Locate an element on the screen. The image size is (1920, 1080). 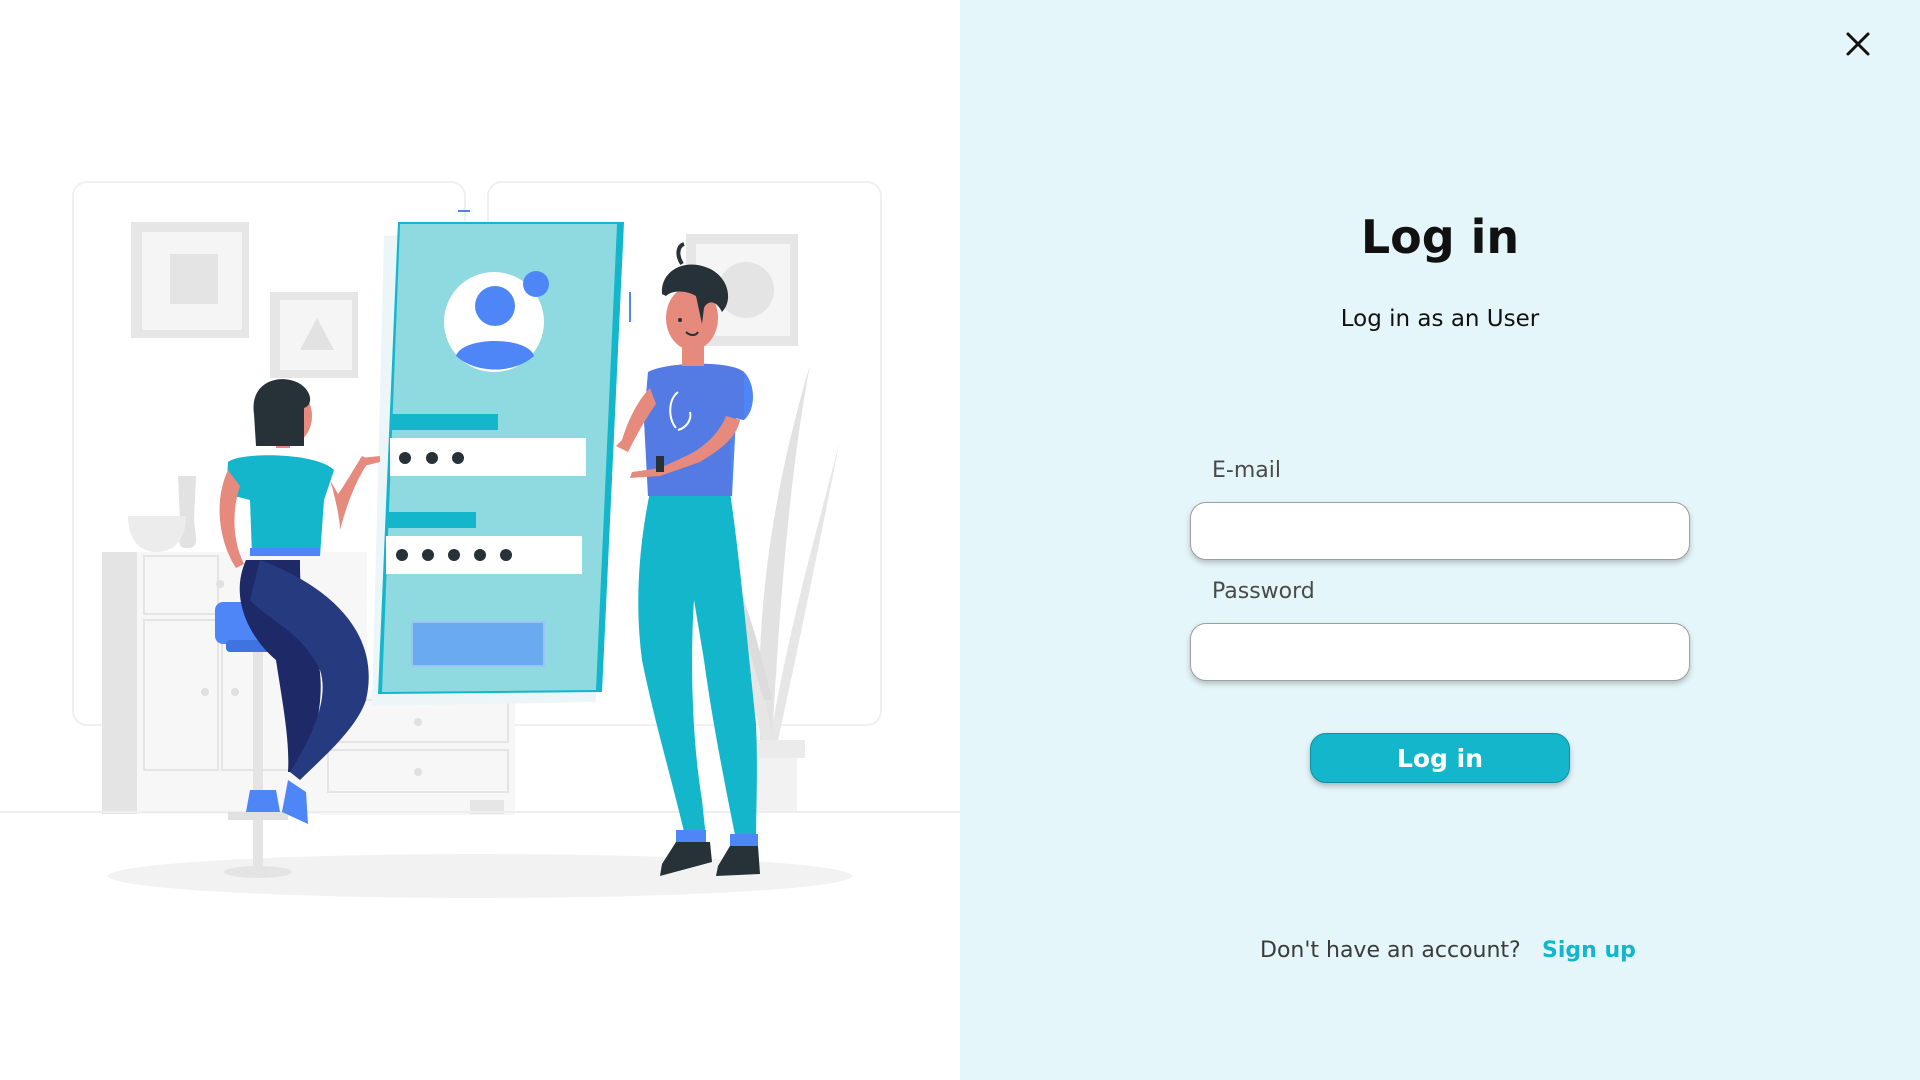
picture-frame-triangle is located at coordinates (314, 335).